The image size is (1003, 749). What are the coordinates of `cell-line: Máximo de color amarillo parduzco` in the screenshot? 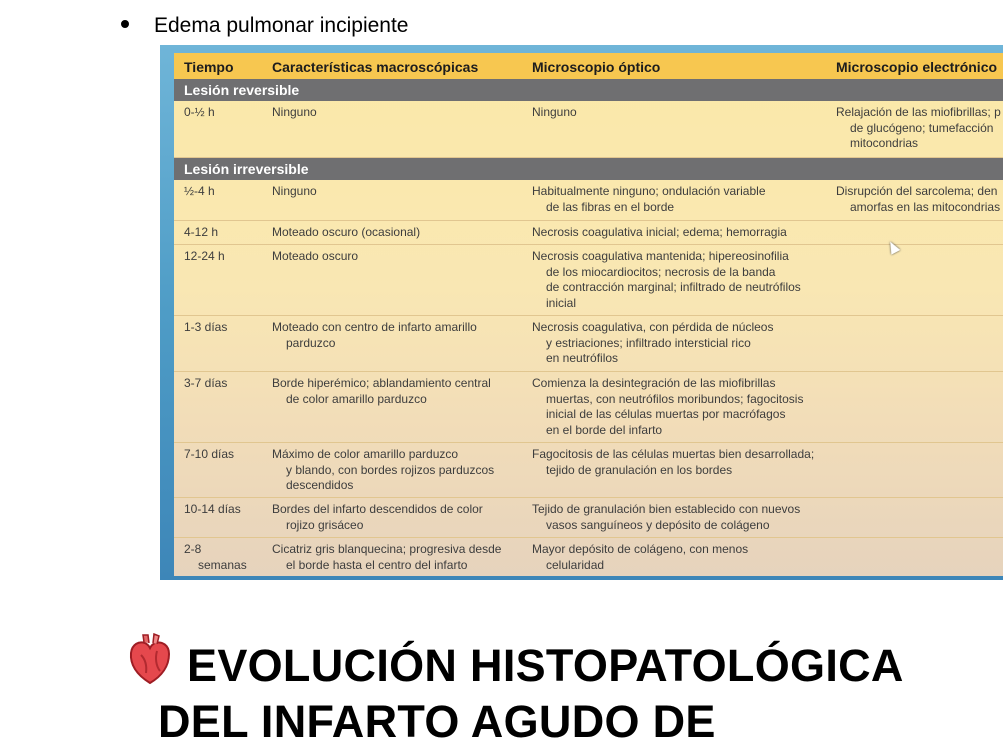 It's located at (365, 454).